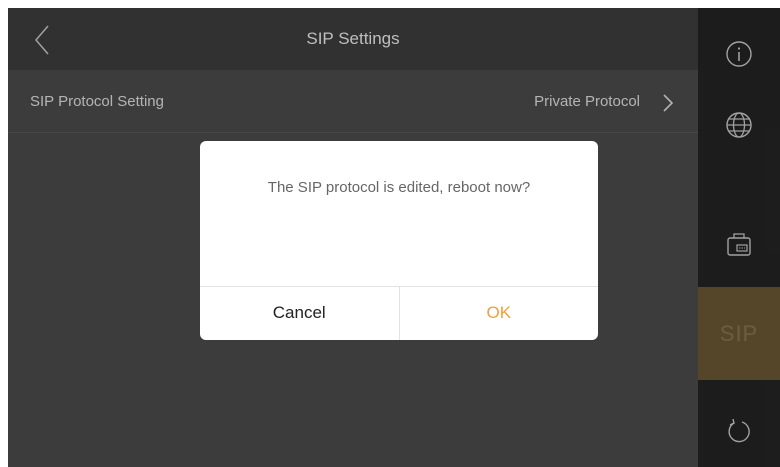  Describe the element at coordinates (399, 187) in the screenshot. I see `dialog-message: The SIP protocol is edited, reboot now?` at that location.